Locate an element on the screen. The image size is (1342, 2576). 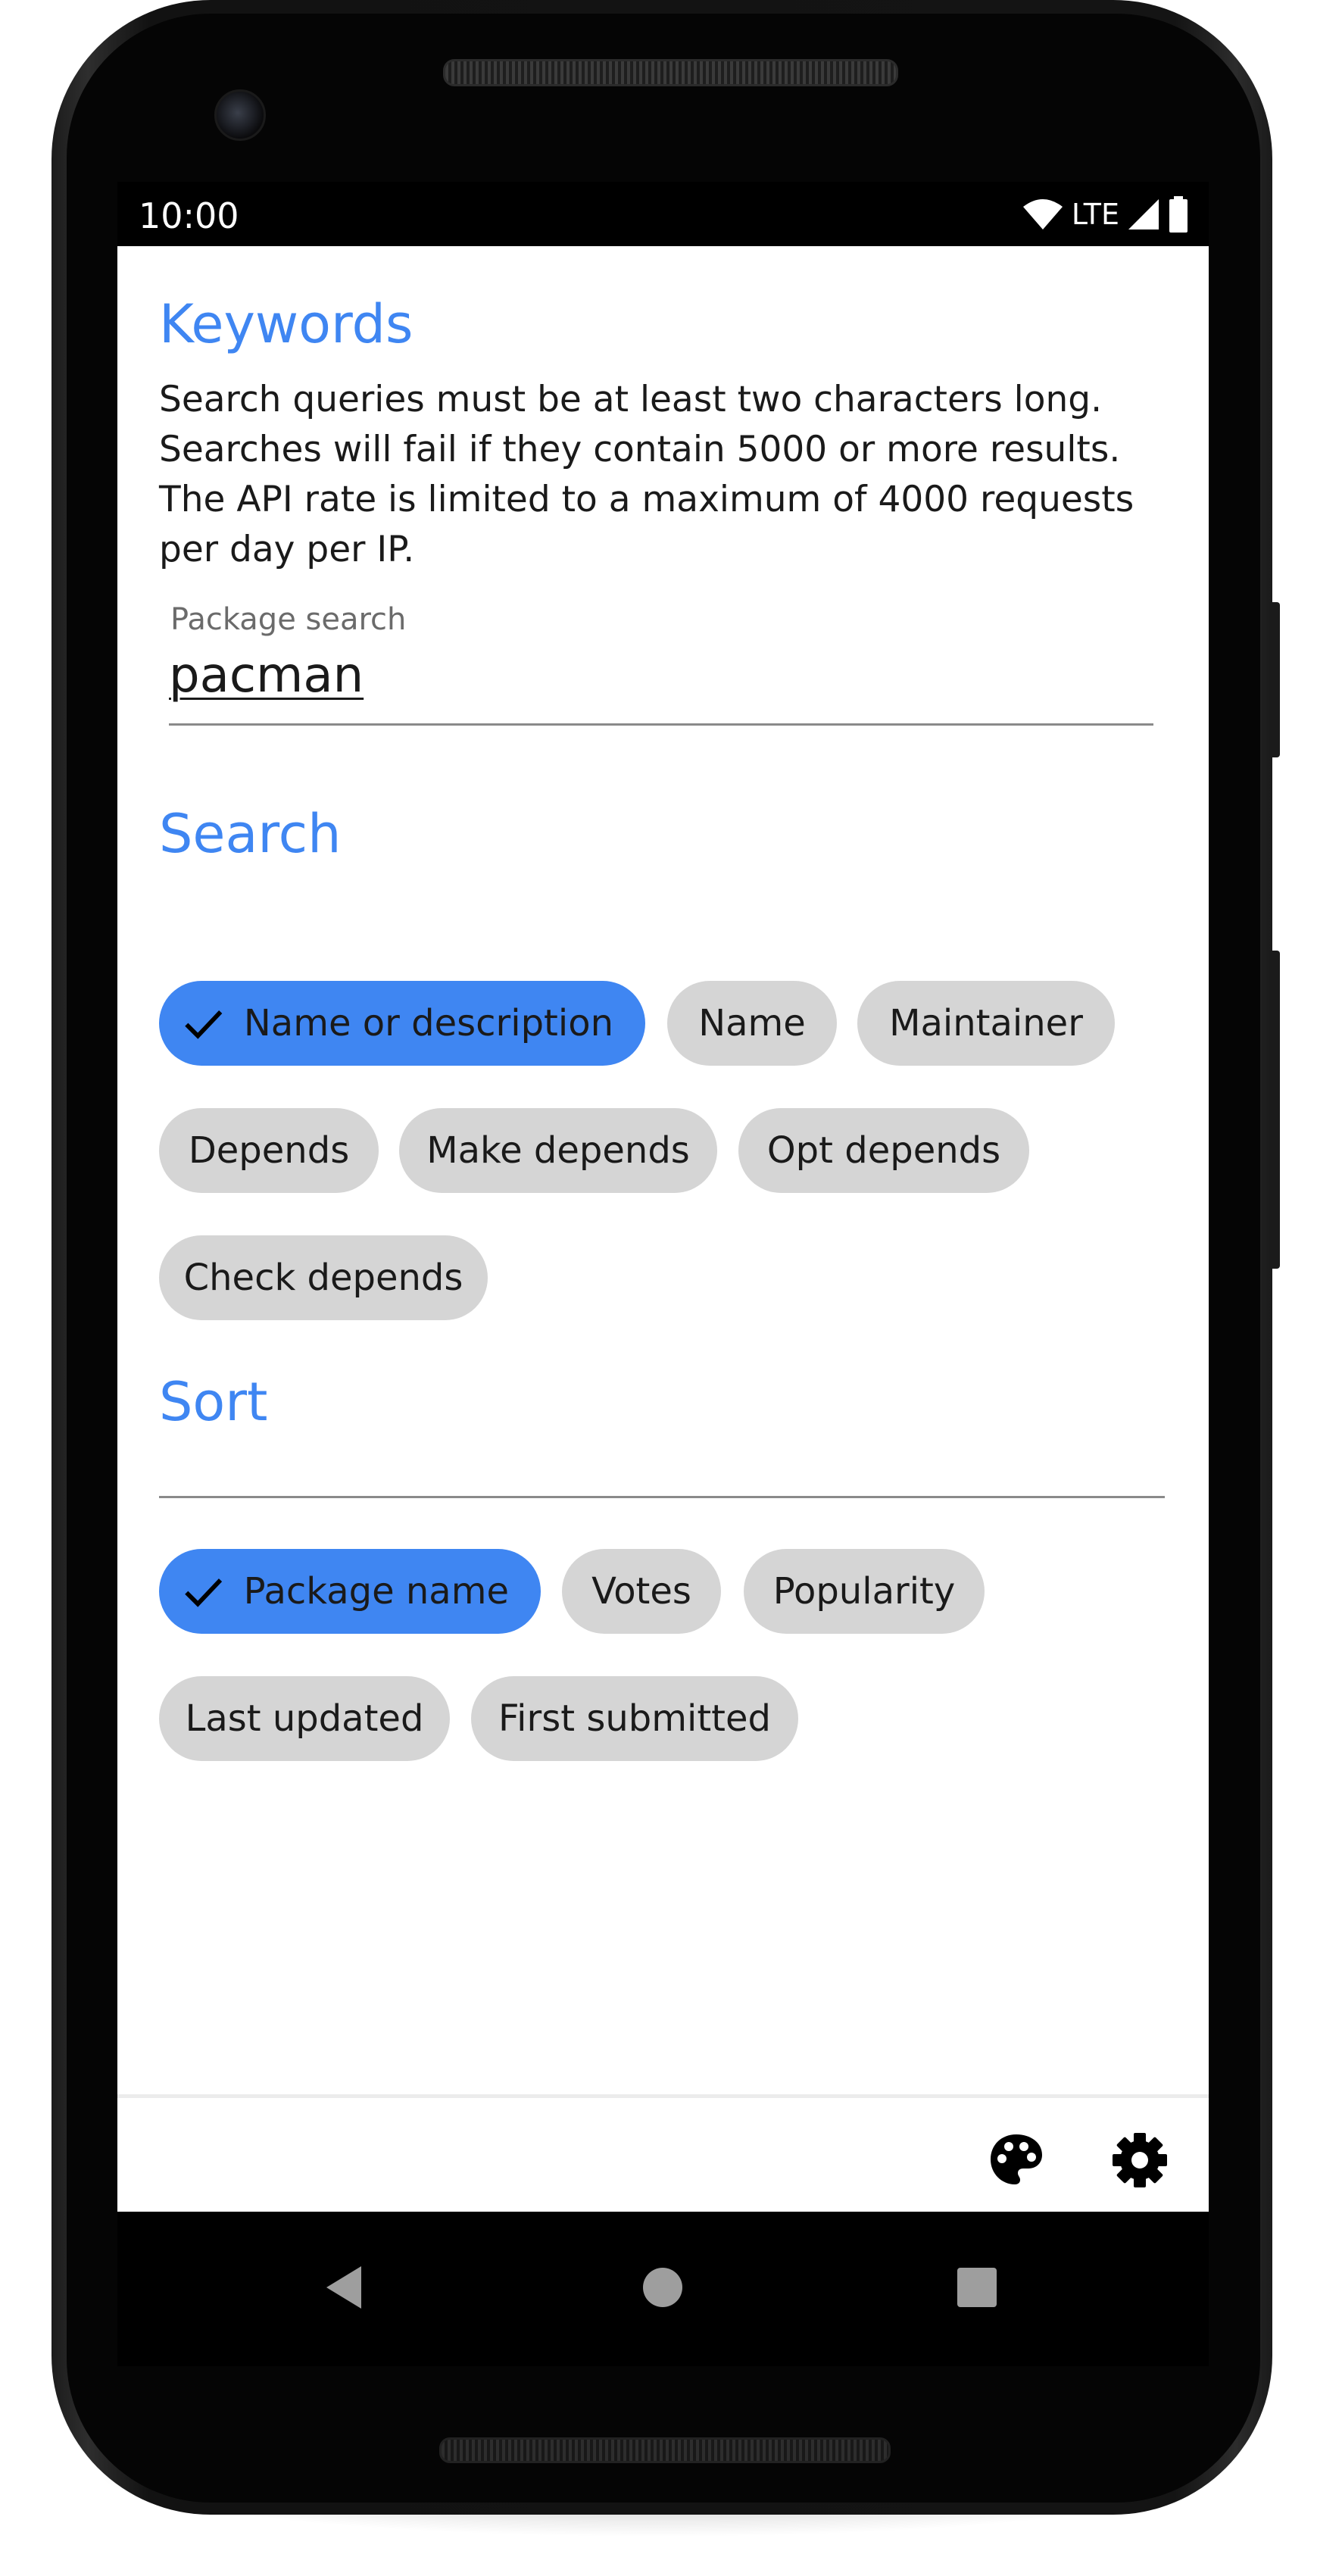
wifi-icon is located at coordinates (1042, 214).